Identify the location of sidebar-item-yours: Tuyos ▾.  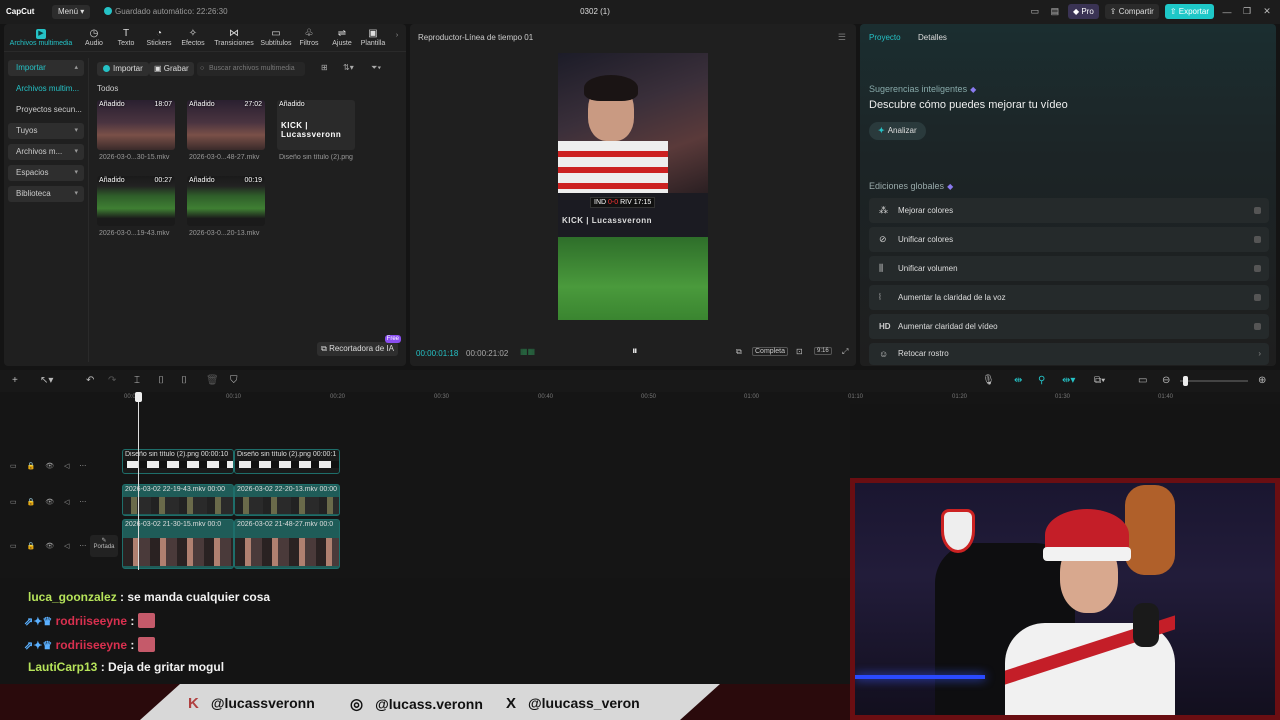
(46, 131).